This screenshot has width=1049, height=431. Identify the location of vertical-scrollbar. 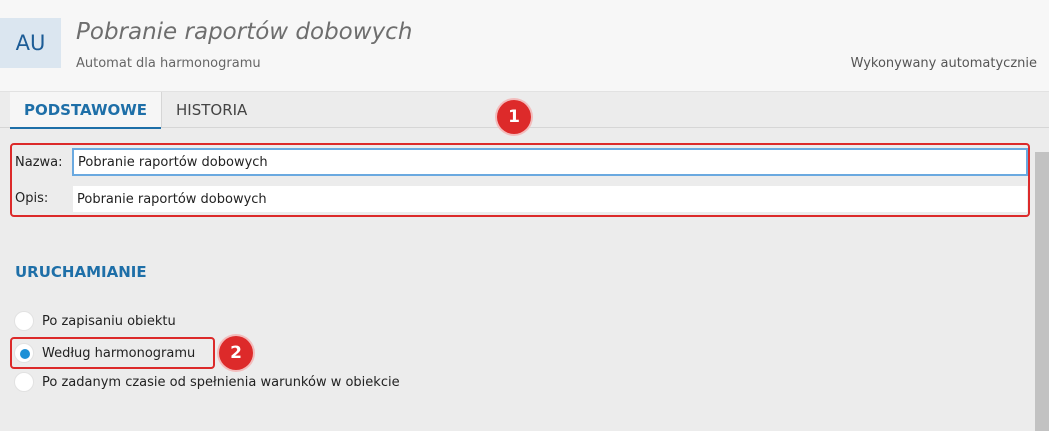
(1042, 291).